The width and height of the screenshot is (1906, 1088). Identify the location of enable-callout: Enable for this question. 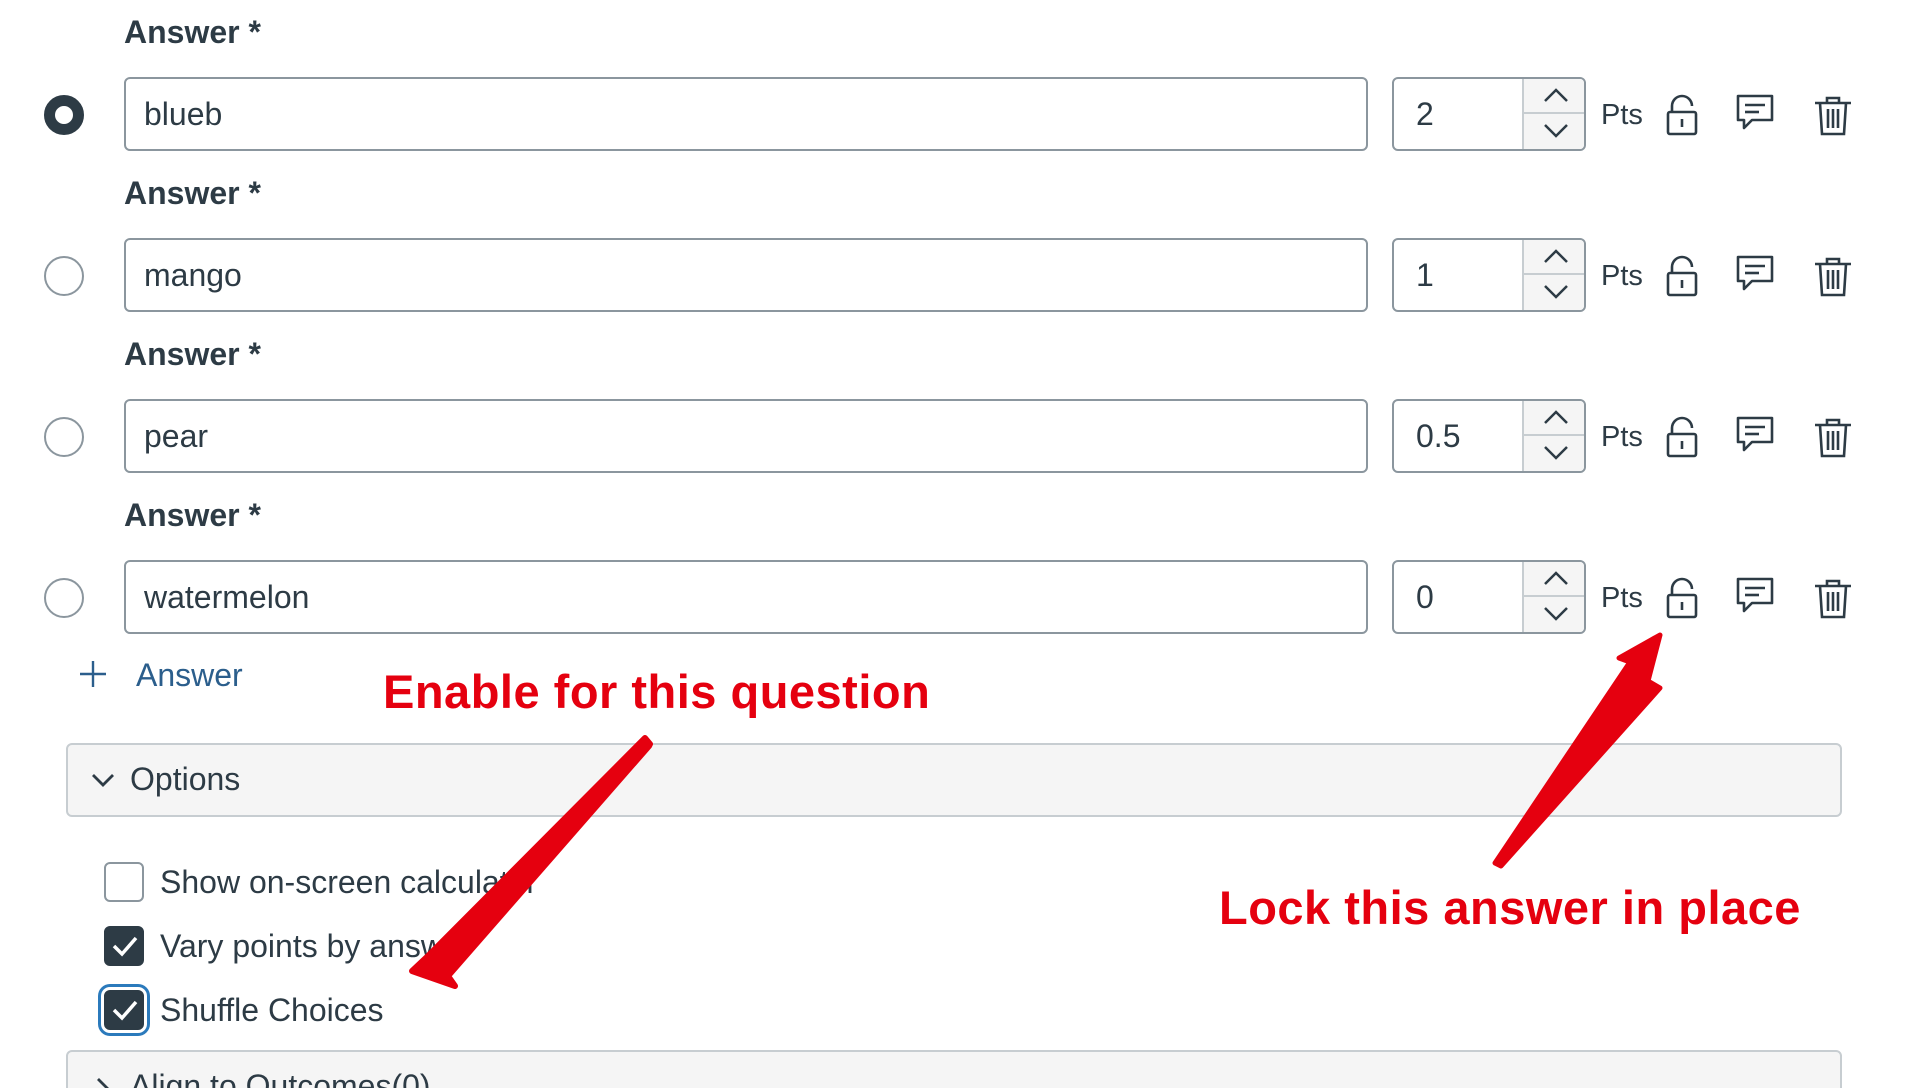
(657, 691).